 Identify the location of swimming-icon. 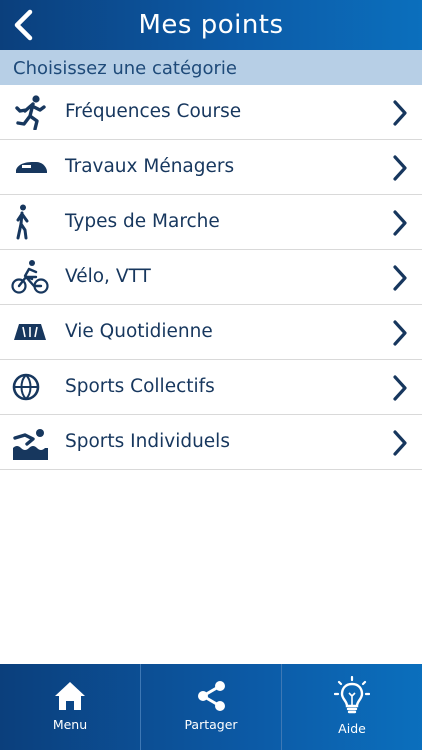
(30, 442).